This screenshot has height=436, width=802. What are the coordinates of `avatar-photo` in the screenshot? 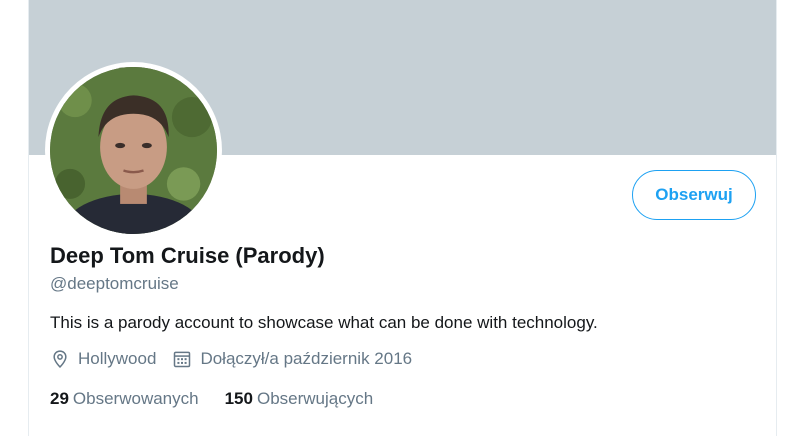 It's located at (133, 150).